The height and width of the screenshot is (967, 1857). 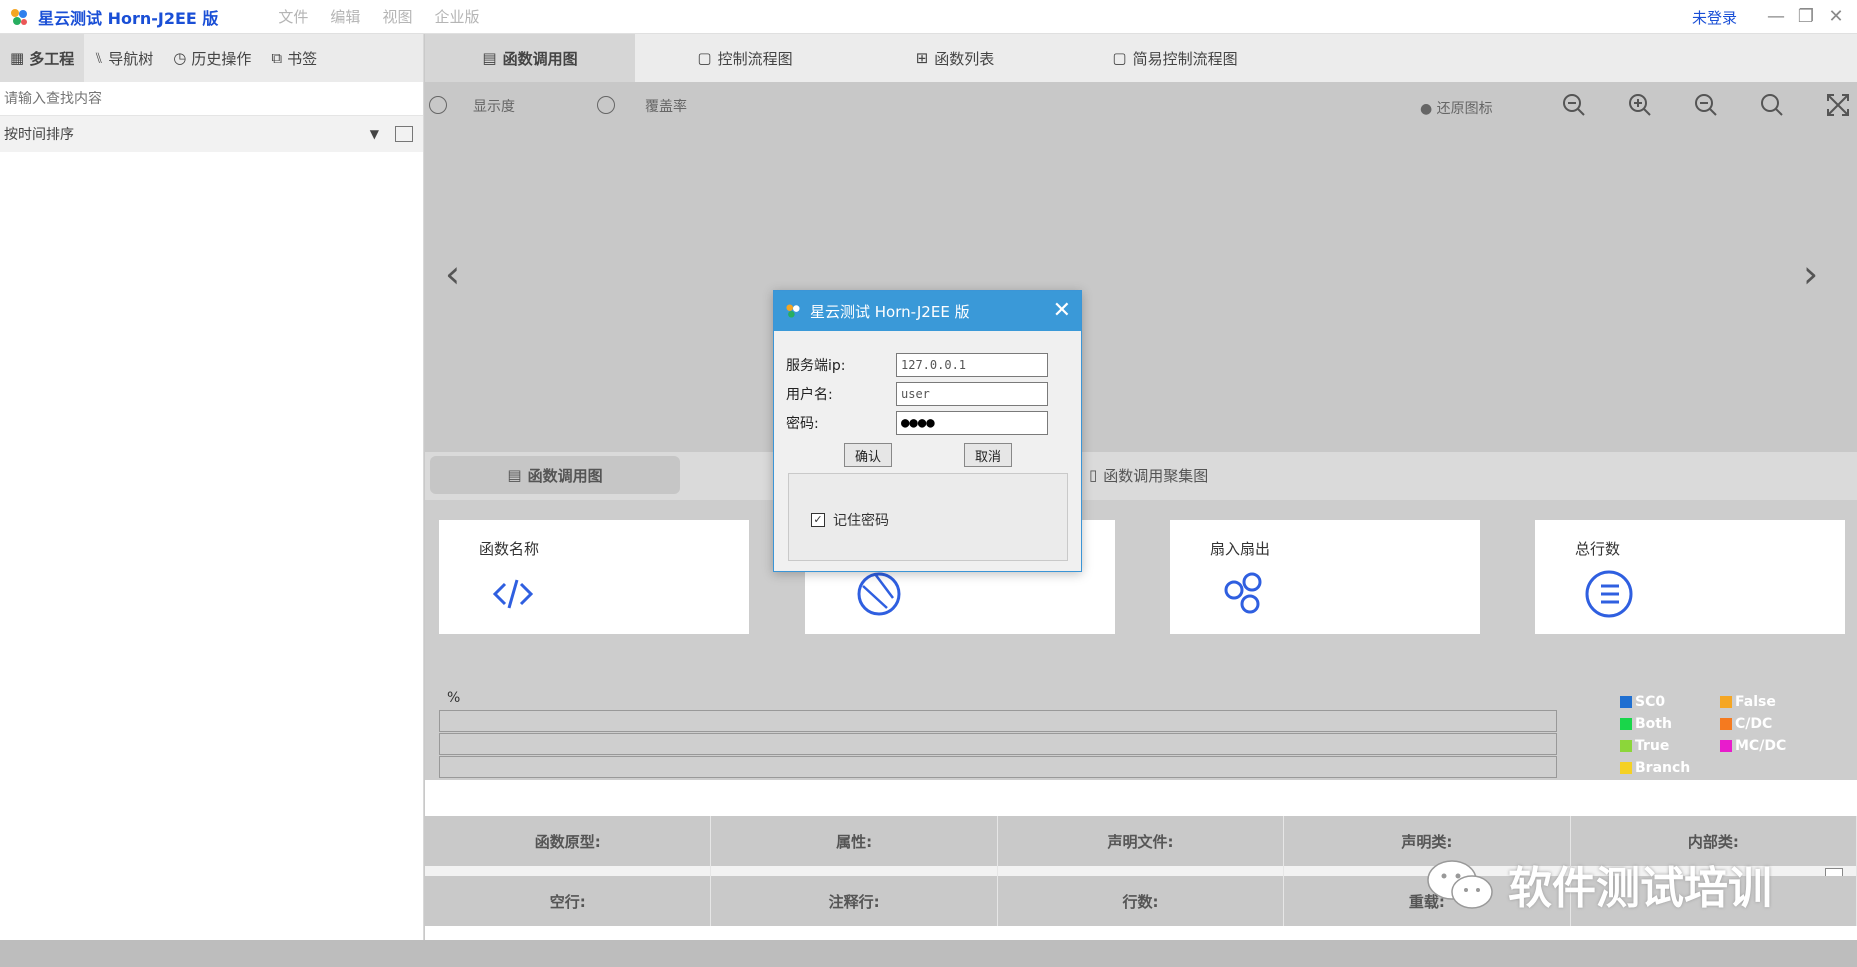 I want to click on call-graph-icon: ▤, so click(x=489, y=58).